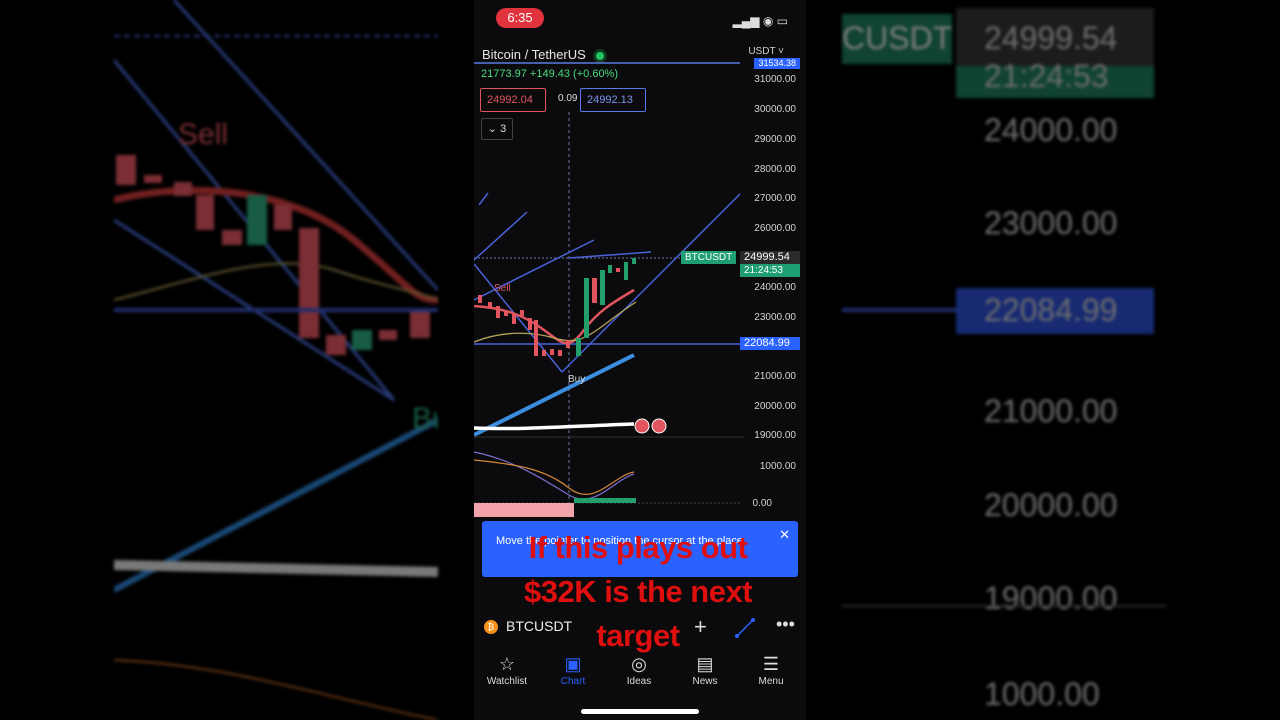  I want to click on histogram-positive, so click(605, 500).